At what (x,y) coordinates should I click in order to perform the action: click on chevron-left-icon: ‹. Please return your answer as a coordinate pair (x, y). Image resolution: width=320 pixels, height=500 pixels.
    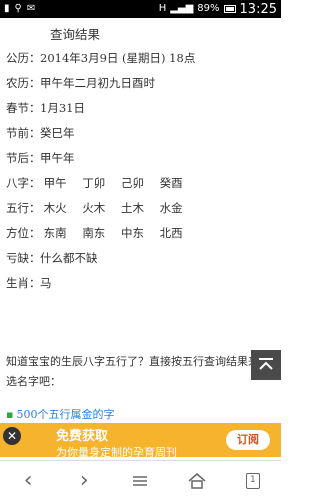
    Looking at the image, I should click on (28, 480).